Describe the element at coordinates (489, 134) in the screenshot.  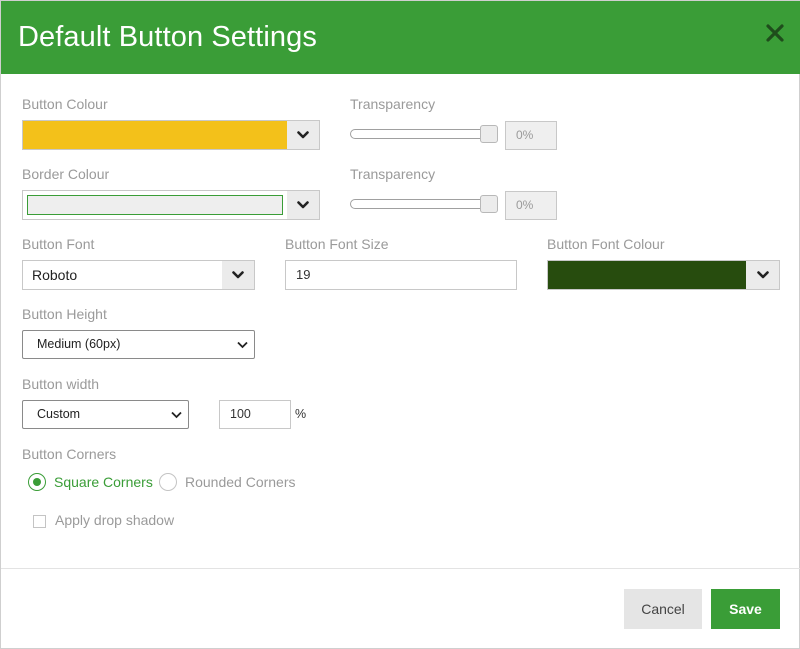
I see `button-transparency-slider-thumb` at that location.